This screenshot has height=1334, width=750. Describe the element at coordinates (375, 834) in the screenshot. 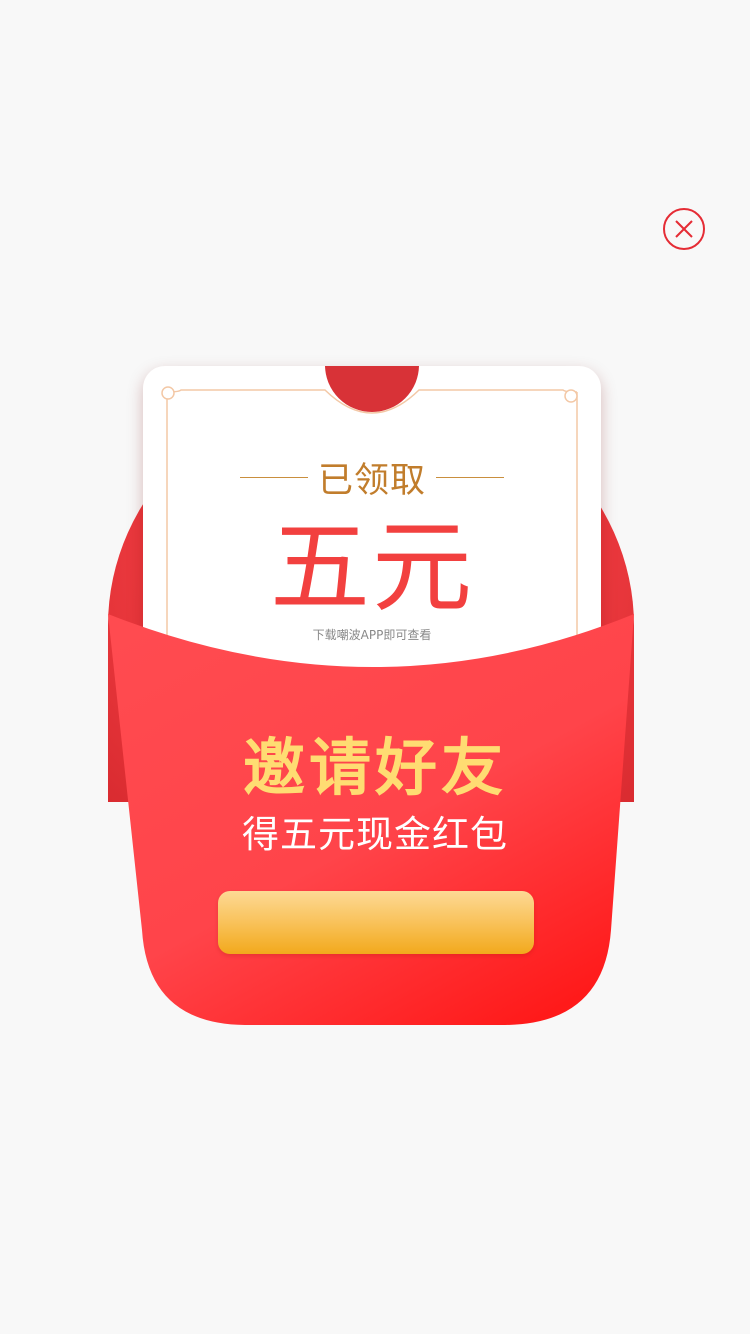

I see `invite-subtitle: 得五元现金红包` at that location.